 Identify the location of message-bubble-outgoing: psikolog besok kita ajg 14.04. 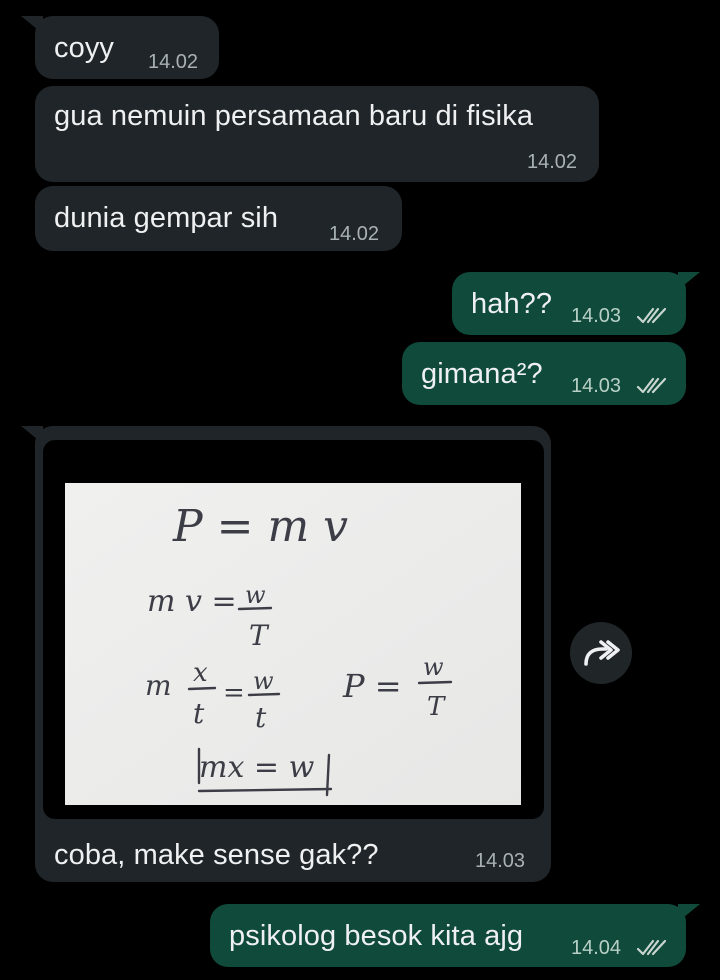
(455, 935).